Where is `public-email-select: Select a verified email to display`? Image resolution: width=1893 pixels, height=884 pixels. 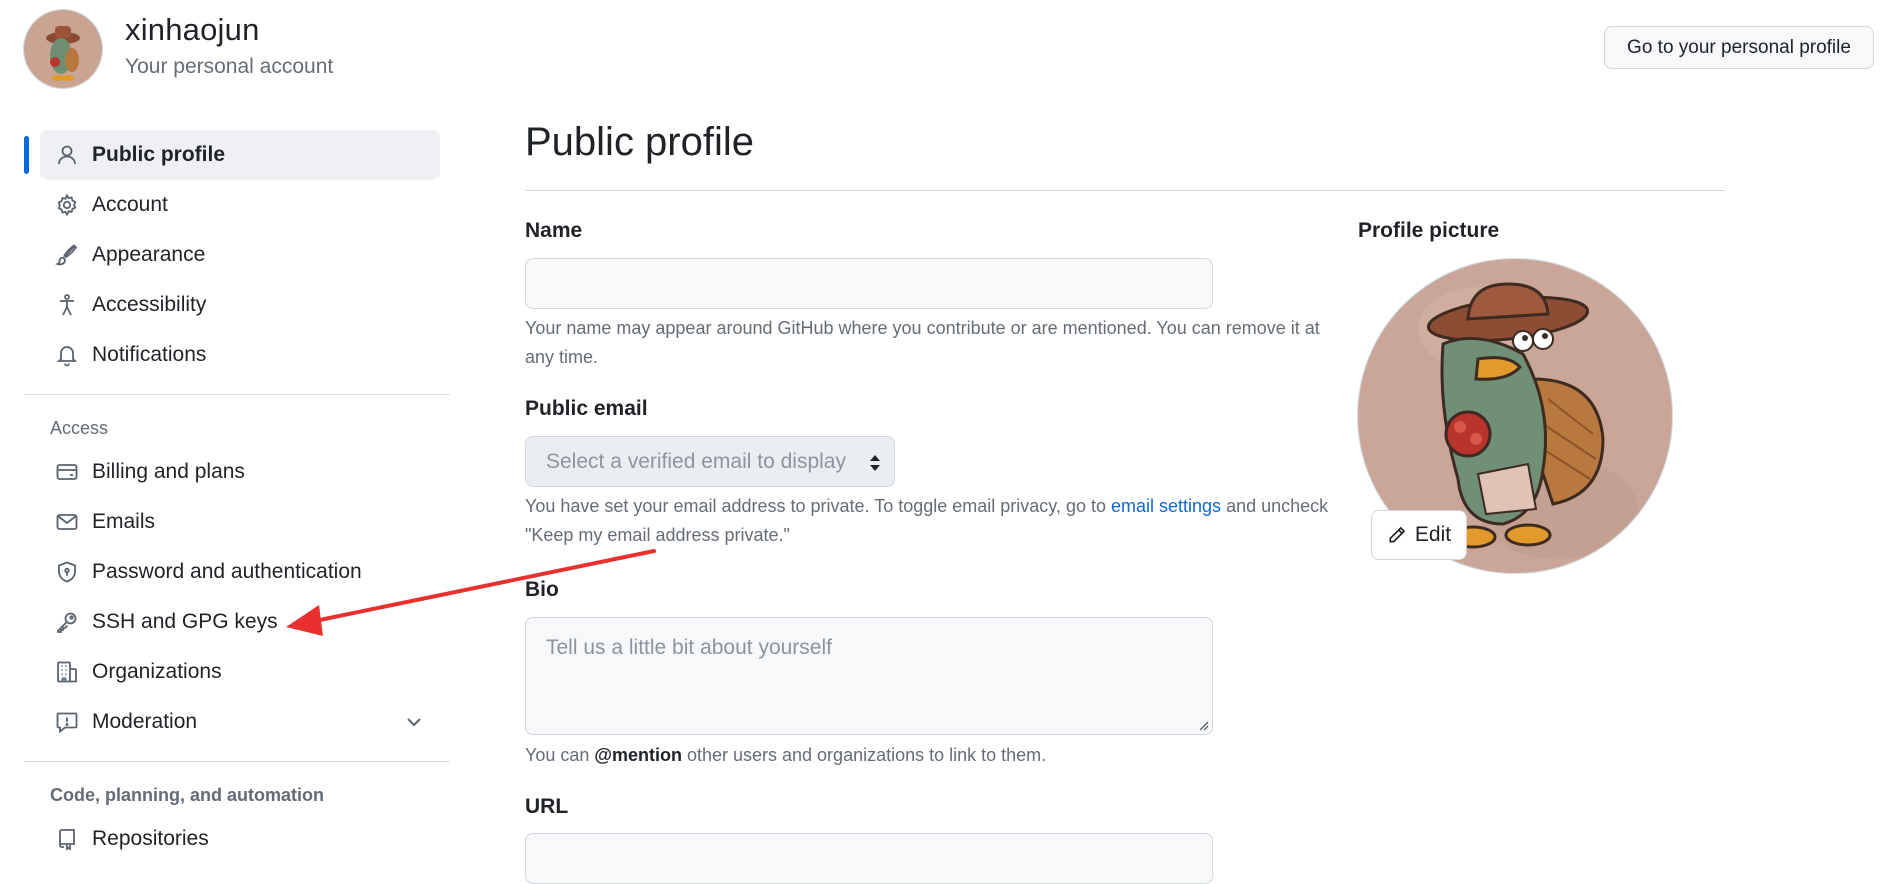
public-email-select: Select a verified email to display is located at coordinates (710, 461).